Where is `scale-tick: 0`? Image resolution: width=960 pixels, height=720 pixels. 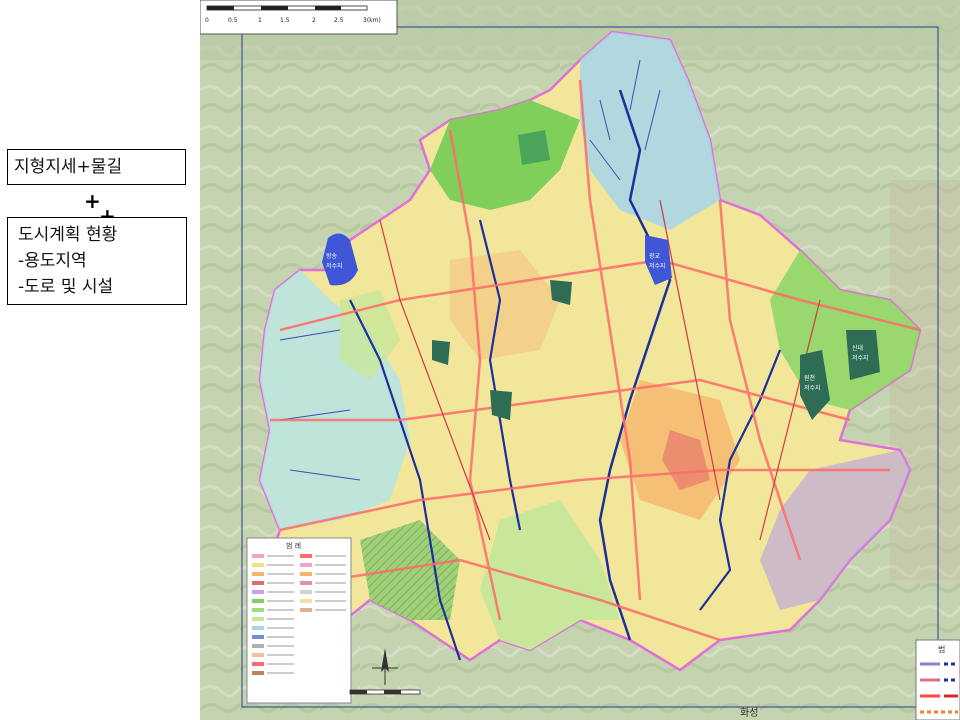
scale-tick: 0 is located at coordinates (207, 20).